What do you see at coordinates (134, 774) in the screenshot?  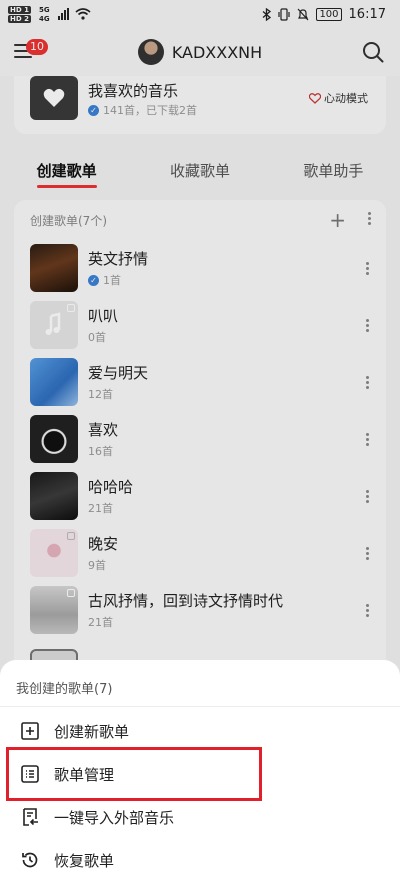 I see `highlight-box` at bounding box center [134, 774].